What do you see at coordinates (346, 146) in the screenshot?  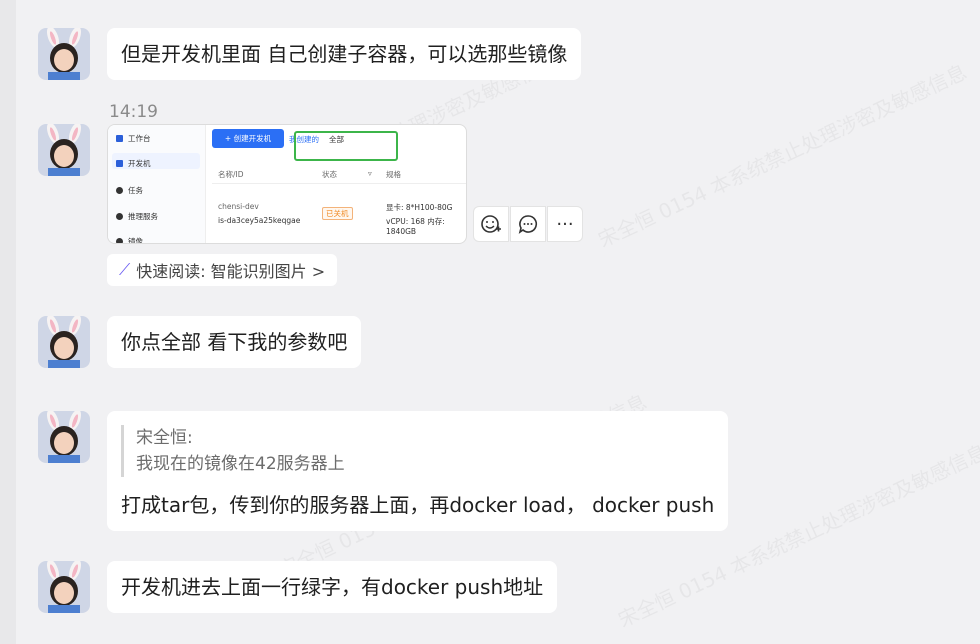 I see `highlight-box` at bounding box center [346, 146].